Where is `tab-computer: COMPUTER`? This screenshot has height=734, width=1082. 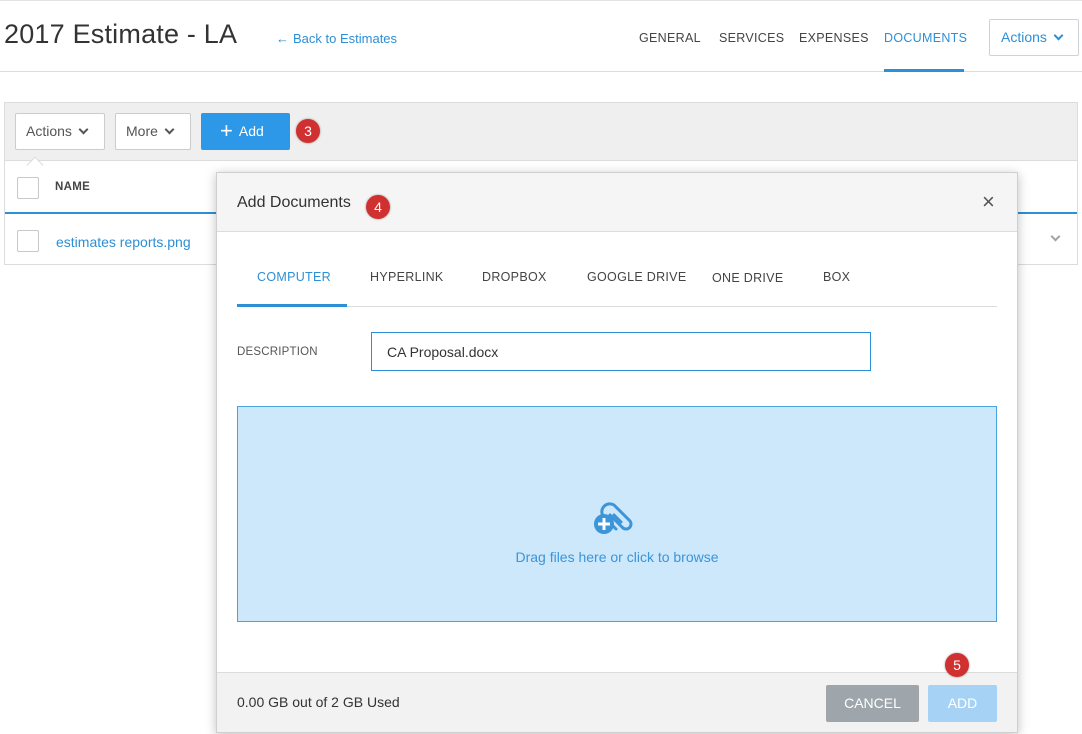 tab-computer: COMPUTER is located at coordinates (294, 277).